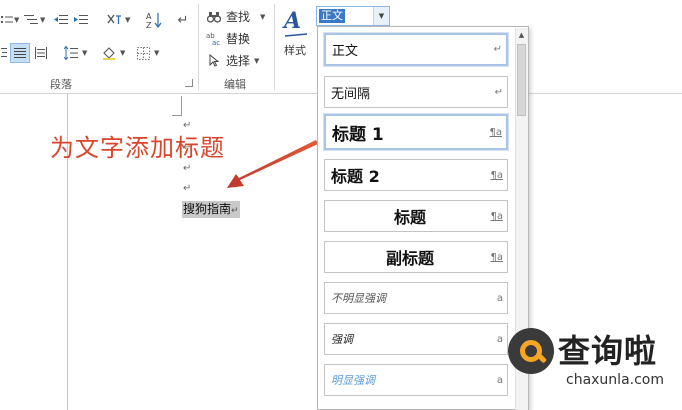 This screenshot has height=410, width=682. I want to click on style-item-label: 强调, so click(342, 339).